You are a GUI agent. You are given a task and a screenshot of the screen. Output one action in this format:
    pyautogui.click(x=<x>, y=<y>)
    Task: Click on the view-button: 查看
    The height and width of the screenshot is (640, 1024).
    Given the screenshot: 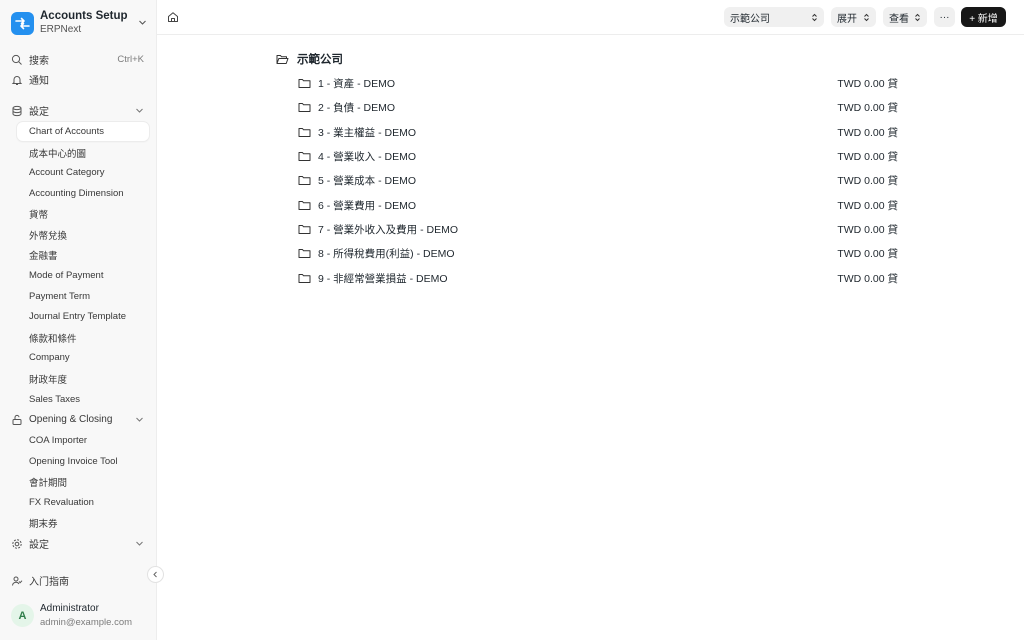 What is the action you would take?
    pyautogui.click(x=905, y=17)
    